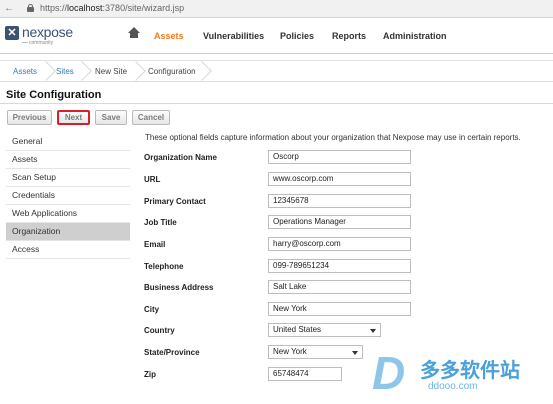  Describe the element at coordinates (297, 36) in the screenshot. I see `nav-policies: Policies` at that location.